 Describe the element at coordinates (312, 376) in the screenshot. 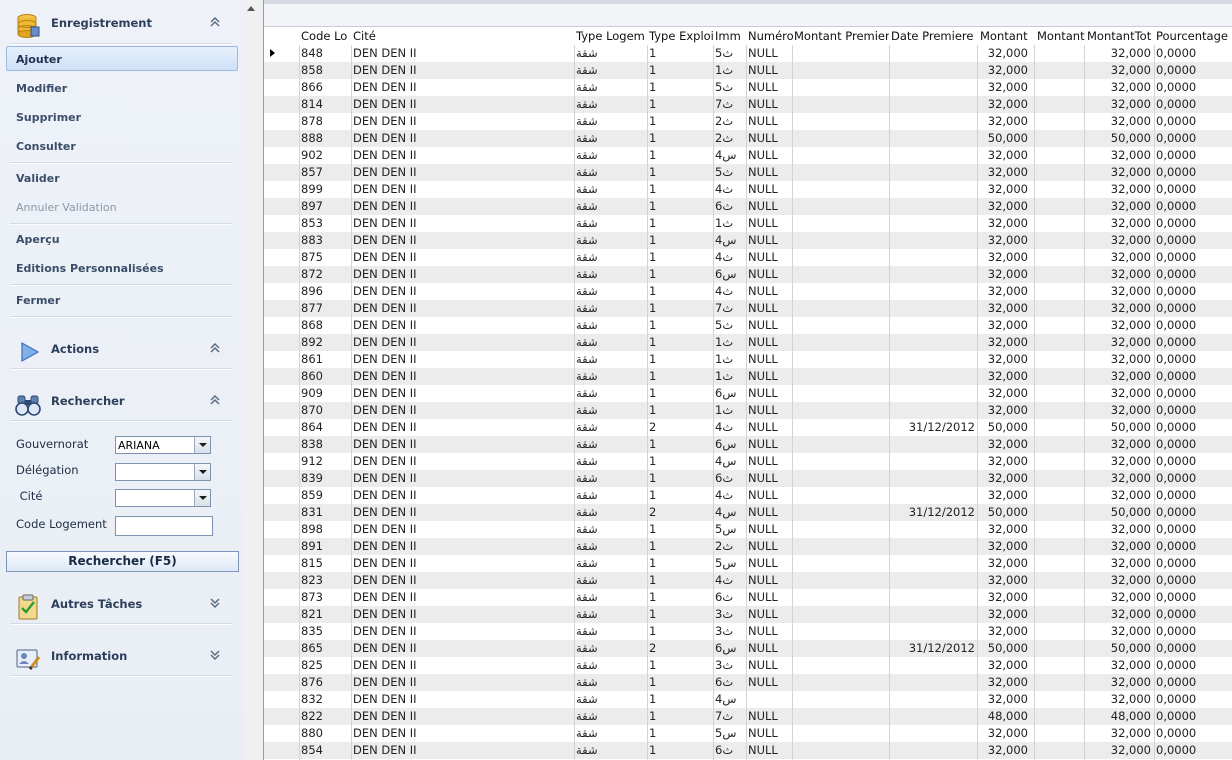

I see `cell-code-logement: 860` at that location.